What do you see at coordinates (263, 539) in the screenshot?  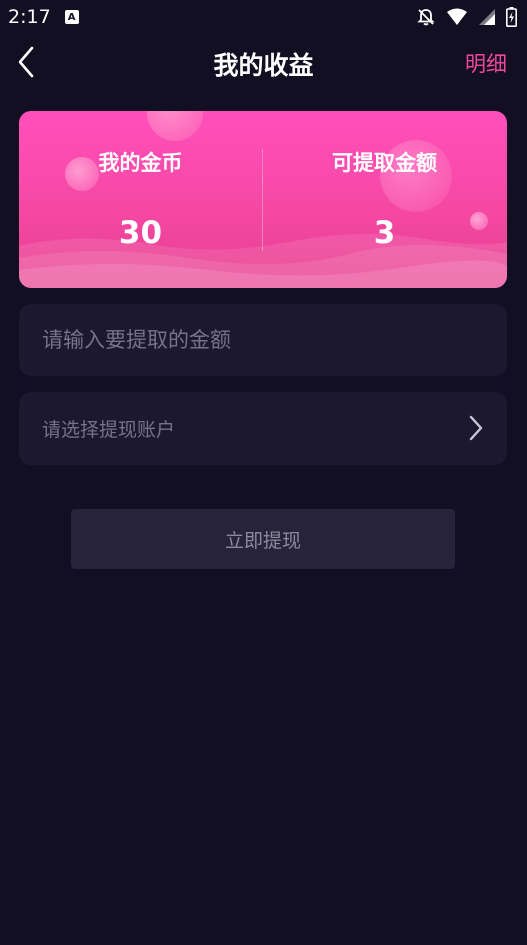 I see `withdraw-button: 立即提现` at bounding box center [263, 539].